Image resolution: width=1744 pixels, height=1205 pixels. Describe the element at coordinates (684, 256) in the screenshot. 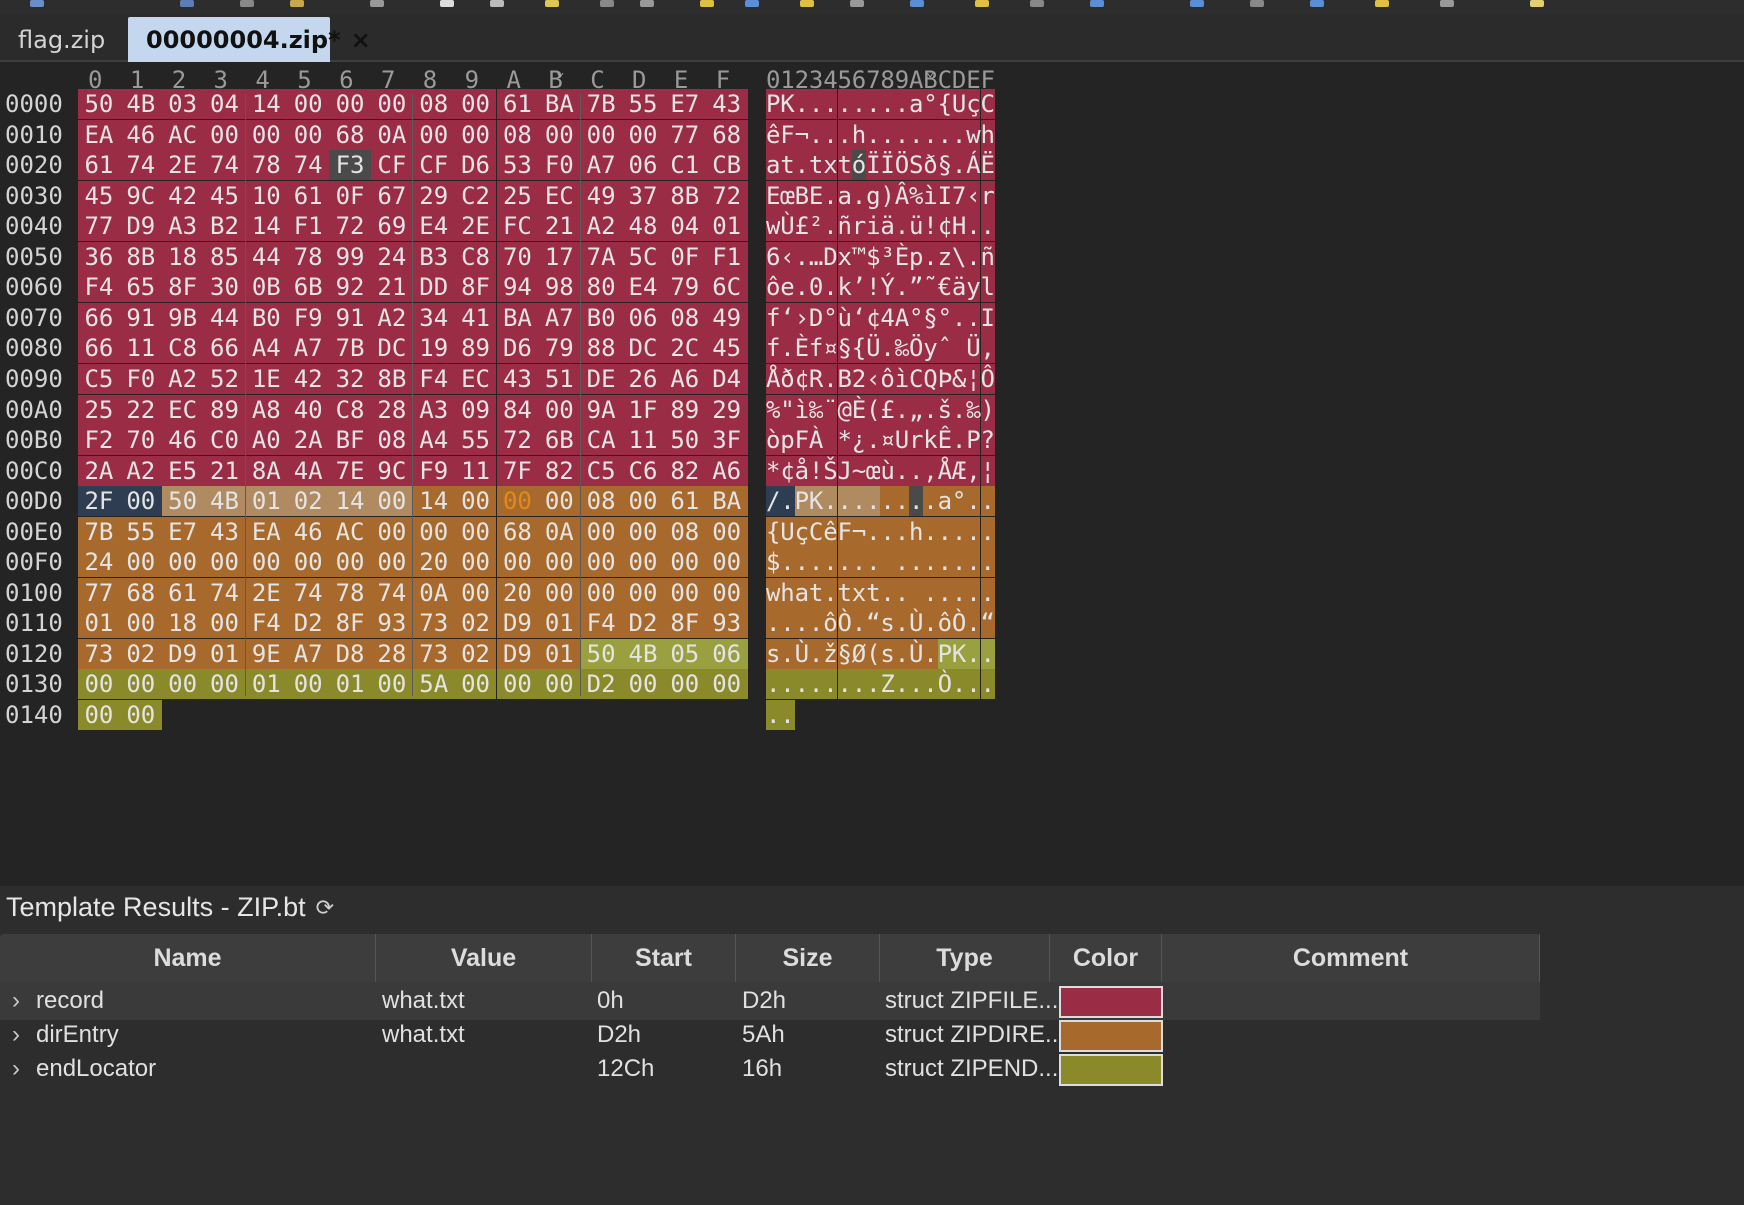

I see `hex-byte-cell: 0F` at that location.